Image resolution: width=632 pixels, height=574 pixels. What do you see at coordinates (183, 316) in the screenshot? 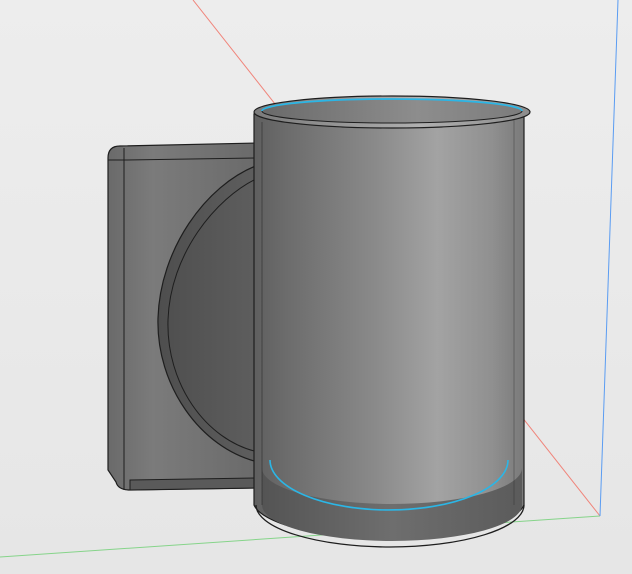
I see `mug-handle` at bounding box center [183, 316].